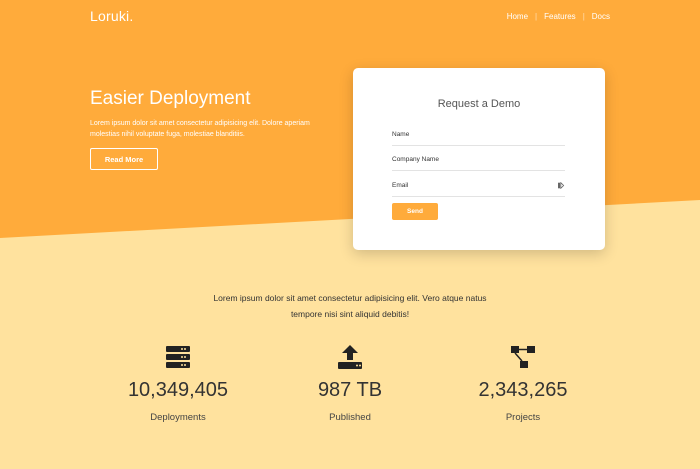  I want to click on navbar: Loruki. Home | Features | Docs, so click(350, 17).